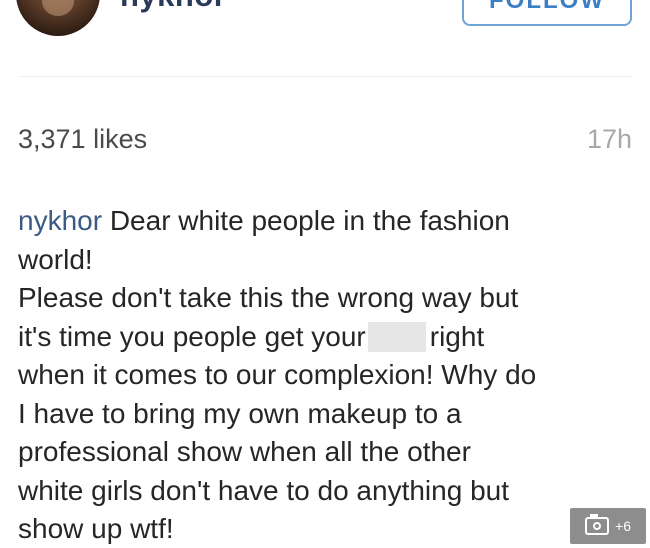 Image resolution: width=650 pixels, height=548 pixels. I want to click on caption-line: Please don't take this the wrong way but, so click(268, 297).